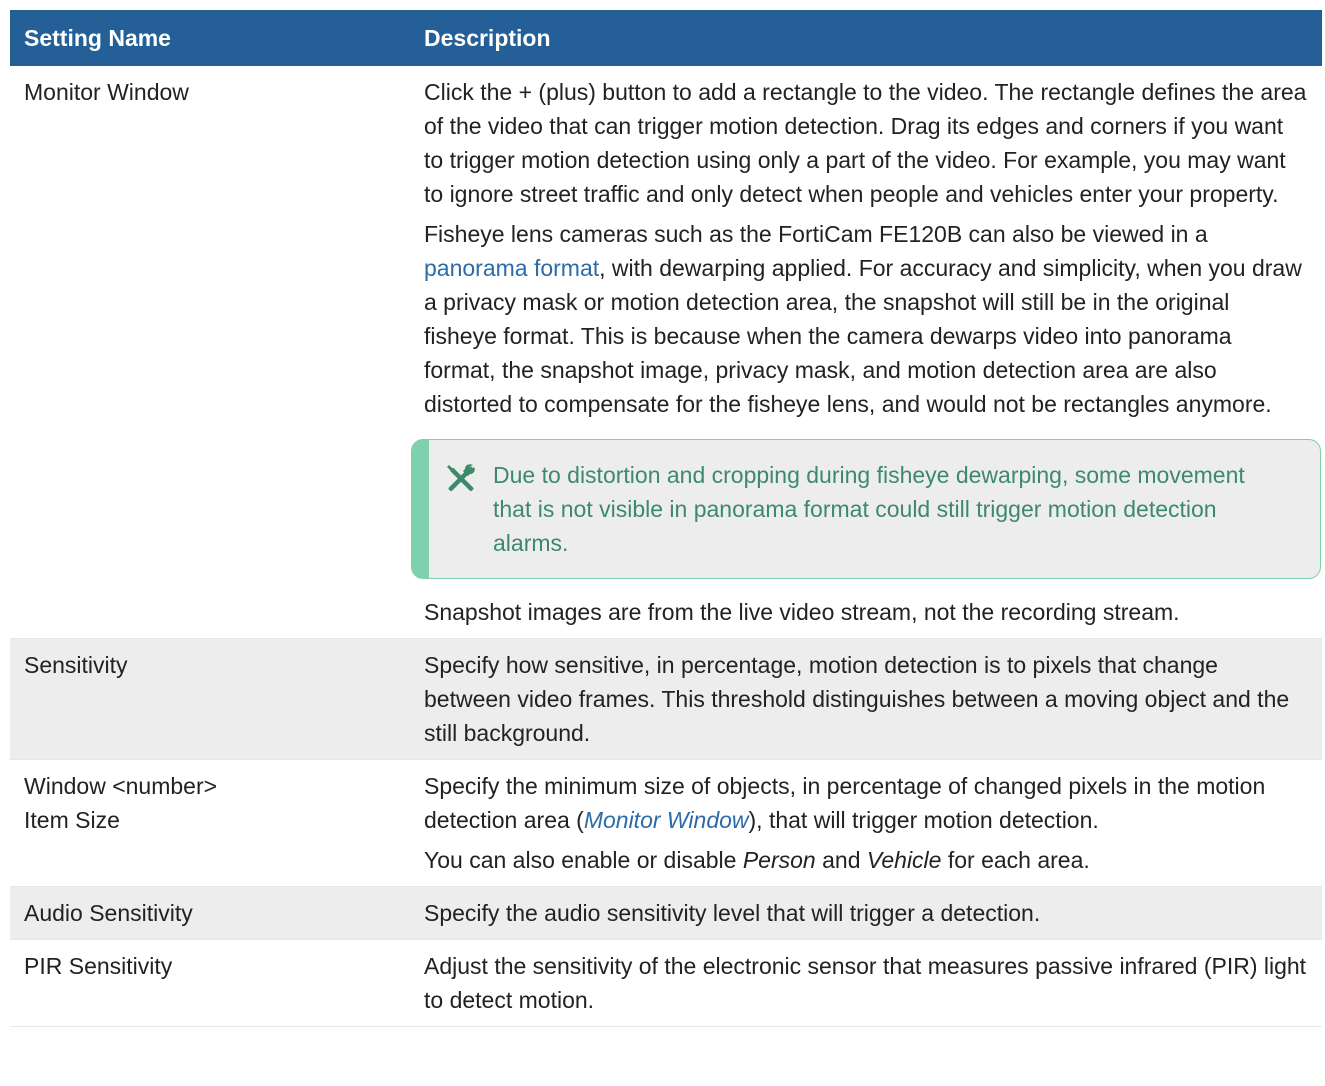 Image resolution: width=1325 pixels, height=1086 pixels. What do you see at coordinates (779, 860) in the screenshot?
I see `emphasis-person: Person` at bounding box center [779, 860].